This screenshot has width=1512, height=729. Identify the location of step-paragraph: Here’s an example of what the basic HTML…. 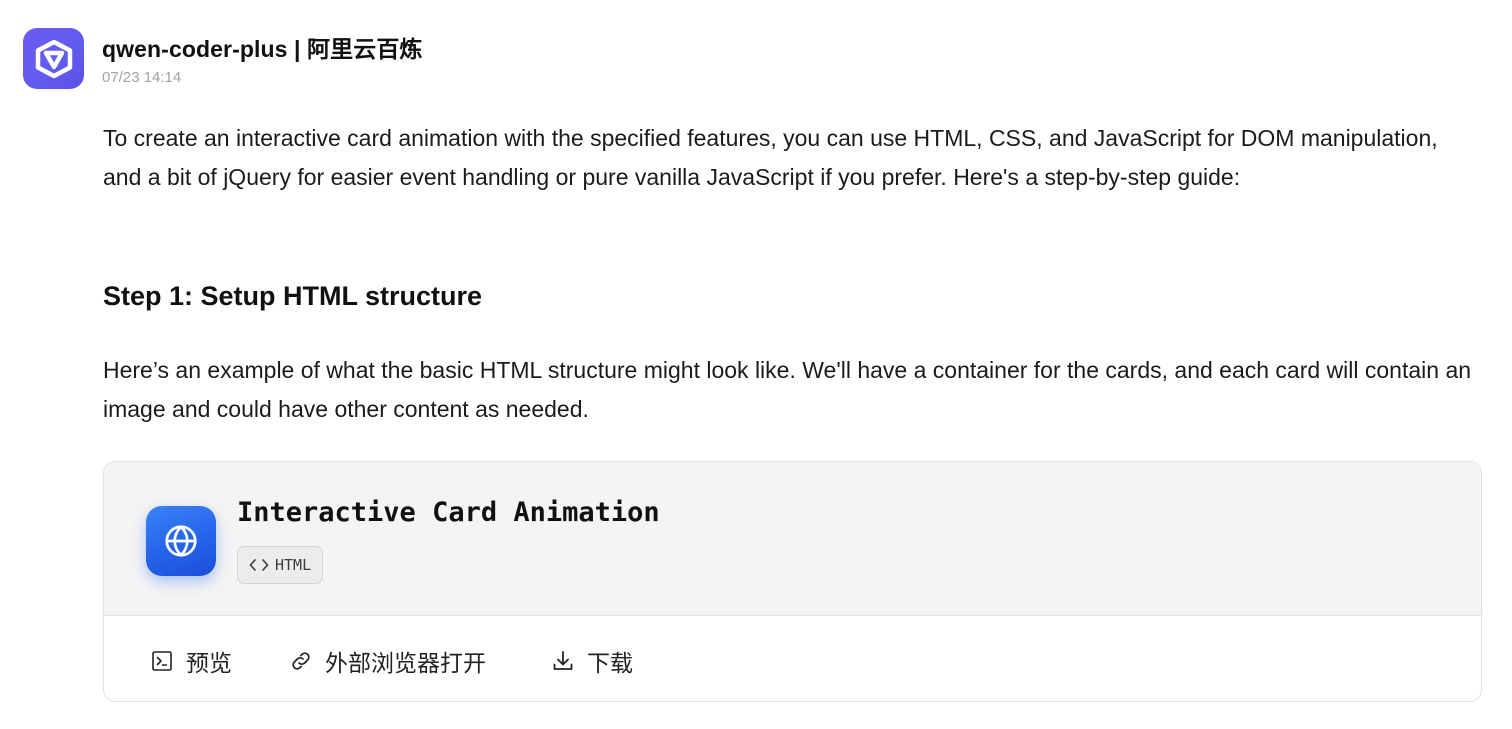
(787, 389).